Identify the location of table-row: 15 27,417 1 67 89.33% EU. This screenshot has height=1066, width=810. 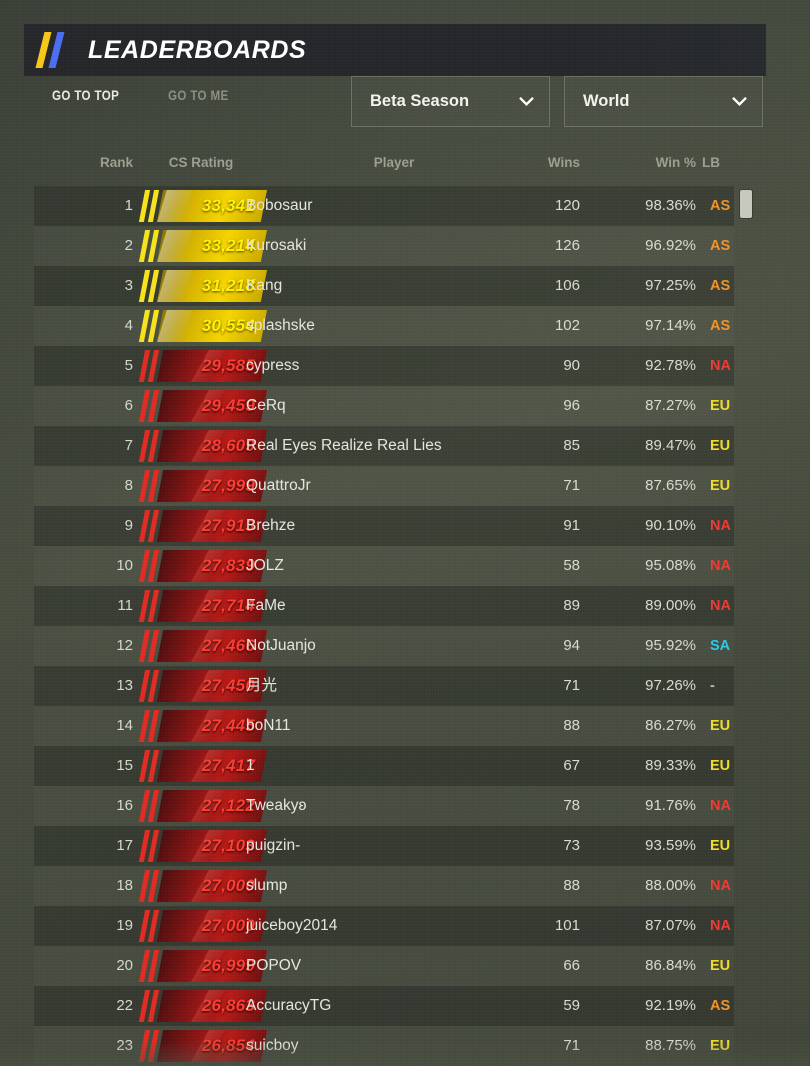
(384, 766).